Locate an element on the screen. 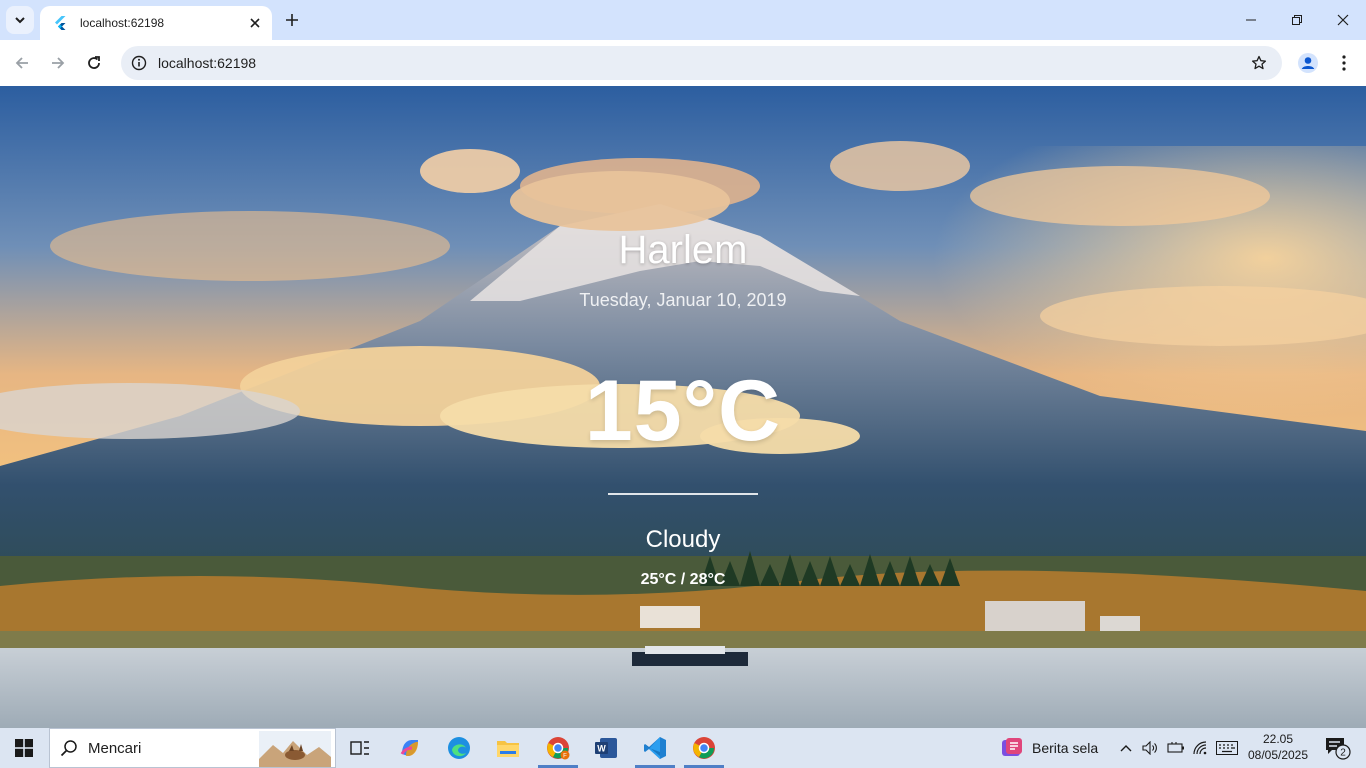  profile-button is located at coordinates (1308, 63).